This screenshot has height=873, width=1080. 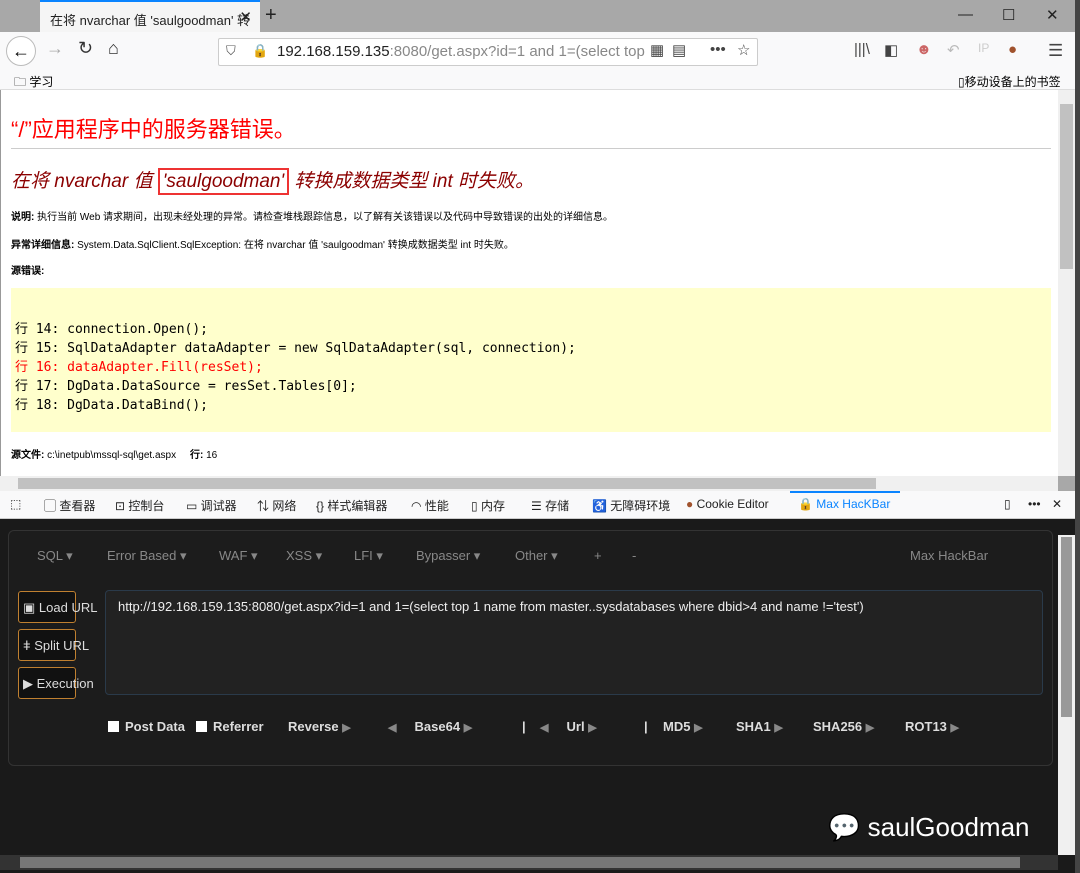 What do you see at coordinates (276, 505) in the screenshot?
I see `tab-network: ⇅ 网络` at bounding box center [276, 505].